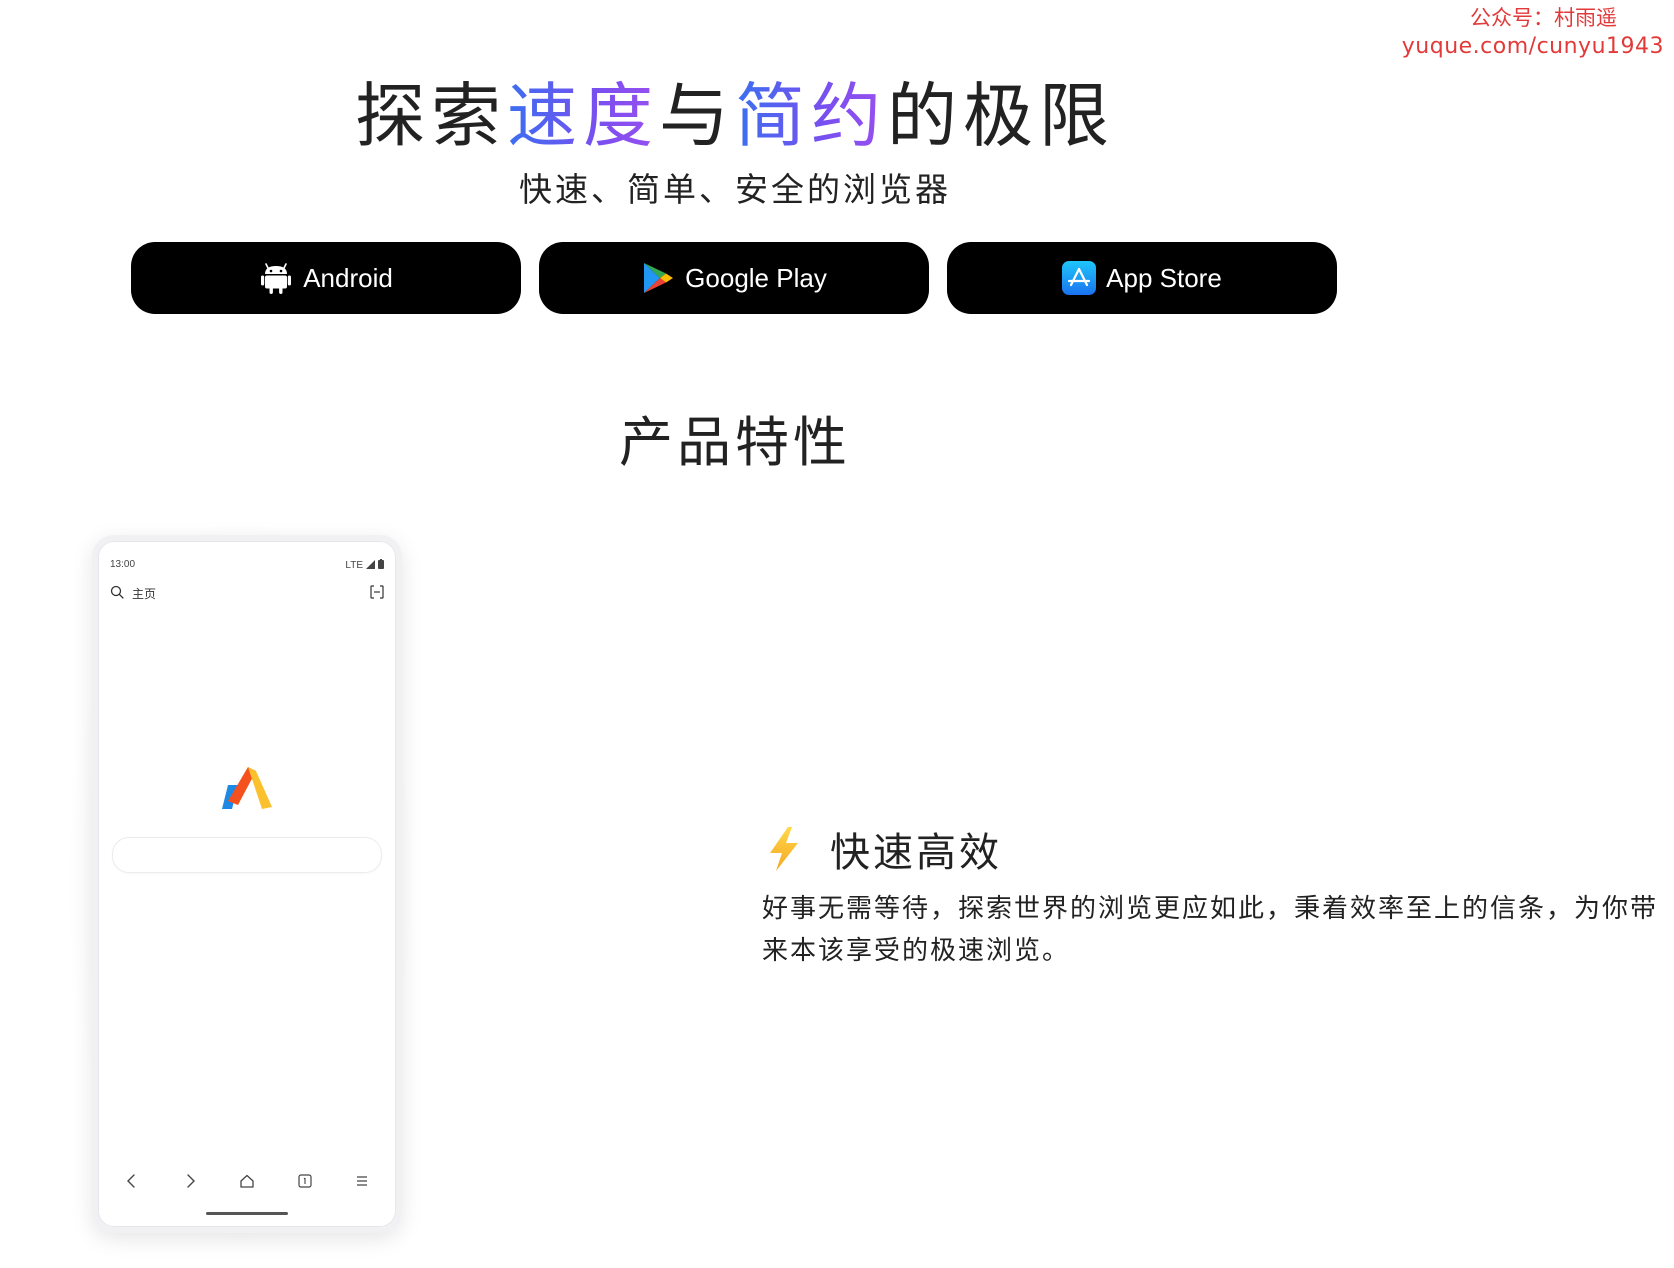 Image resolution: width=1674 pixels, height=1268 pixels. Describe the element at coordinates (1164, 277) in the screenshot. I see `app-store-download-label: App Store` at that location.